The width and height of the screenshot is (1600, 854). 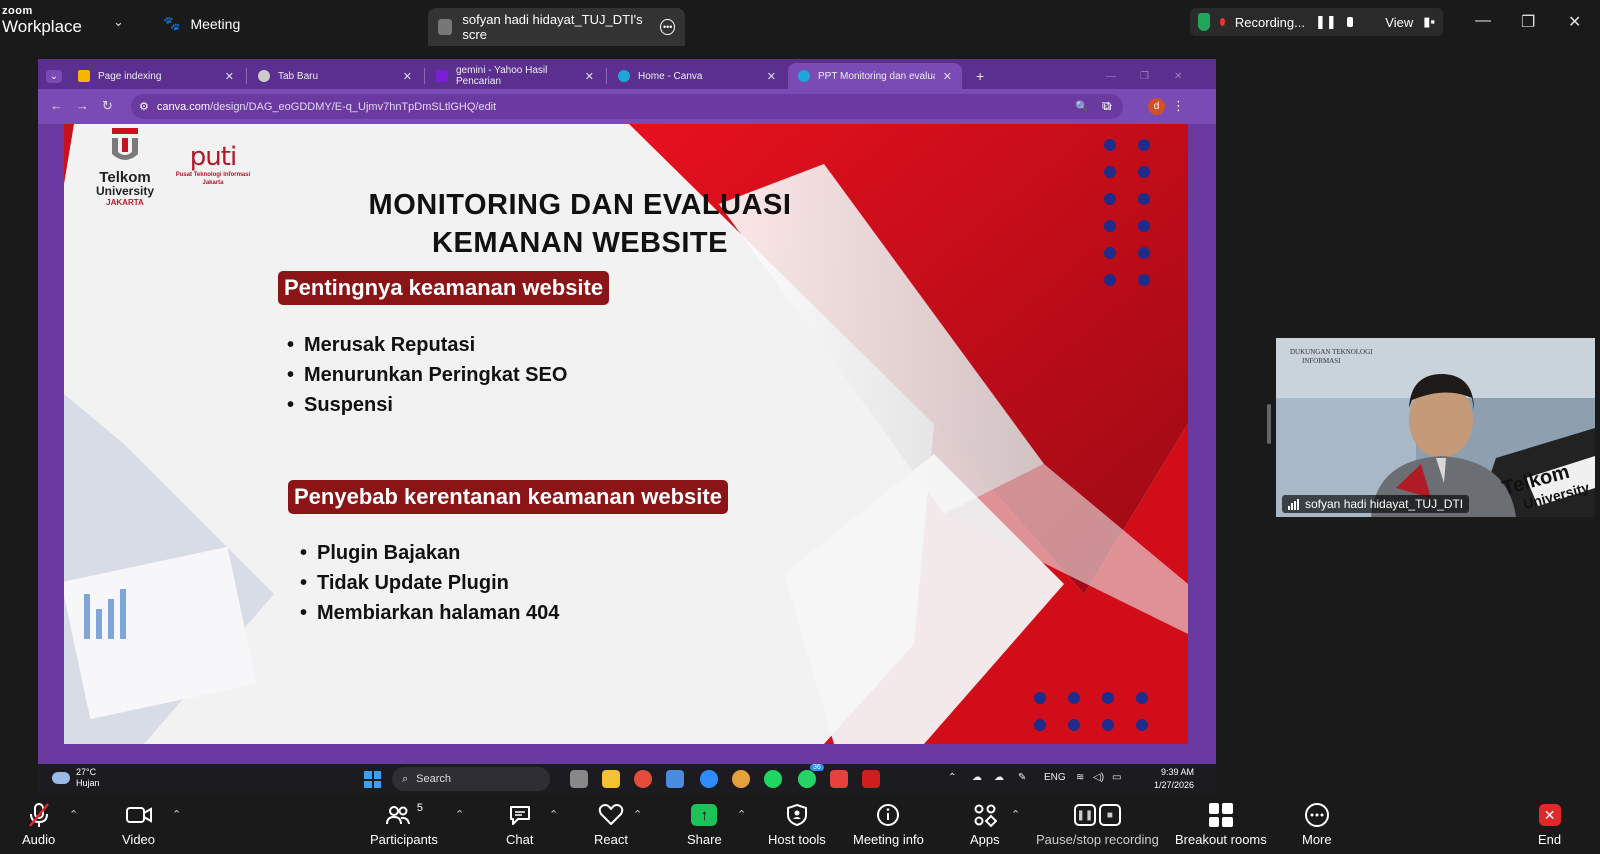 I want to click on react-options-caret: ⌃, so click(x=637, y=814).